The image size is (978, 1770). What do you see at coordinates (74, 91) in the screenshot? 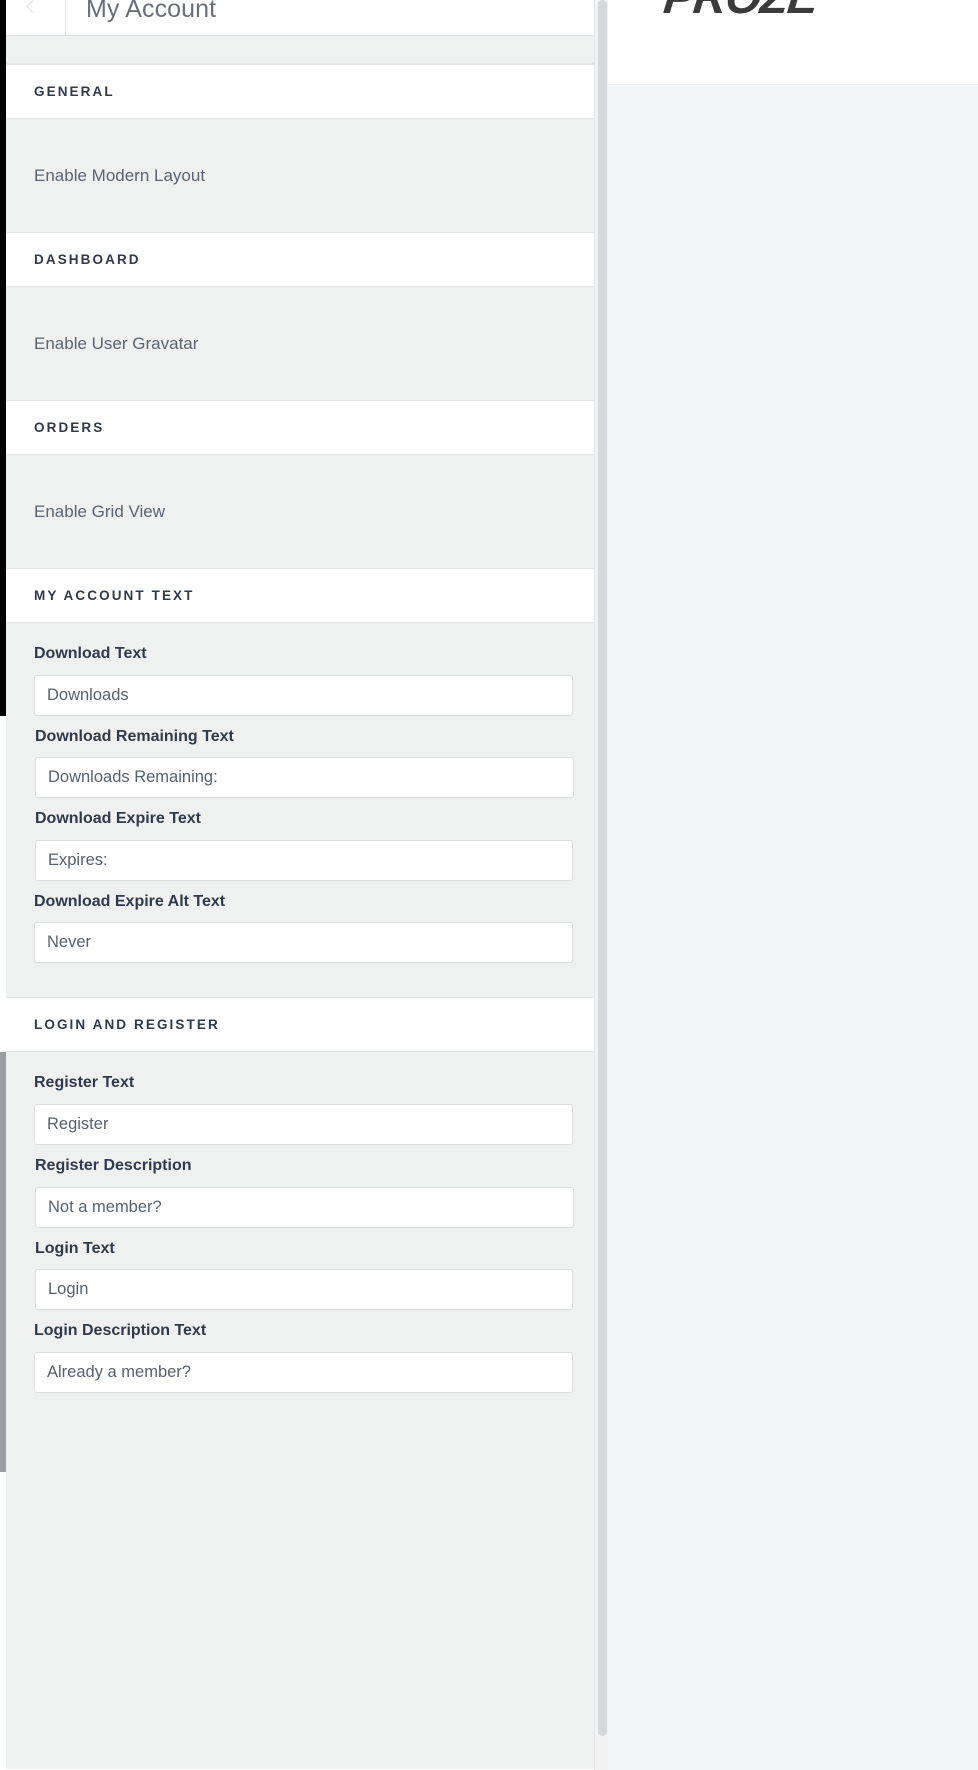
I see `section-title-label: GENERAL` at bounding box center [74, 91].